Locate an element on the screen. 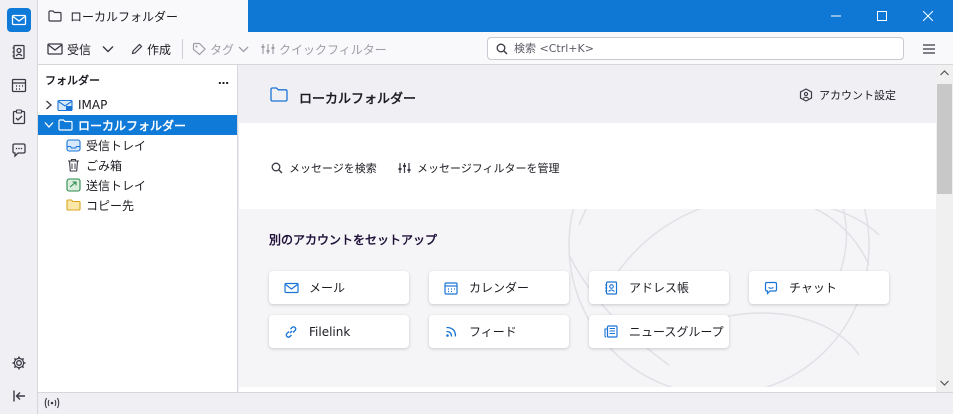 The width and height of the screenshot is (953, 414). calendar-space-button is located at coordinates (19, 85).